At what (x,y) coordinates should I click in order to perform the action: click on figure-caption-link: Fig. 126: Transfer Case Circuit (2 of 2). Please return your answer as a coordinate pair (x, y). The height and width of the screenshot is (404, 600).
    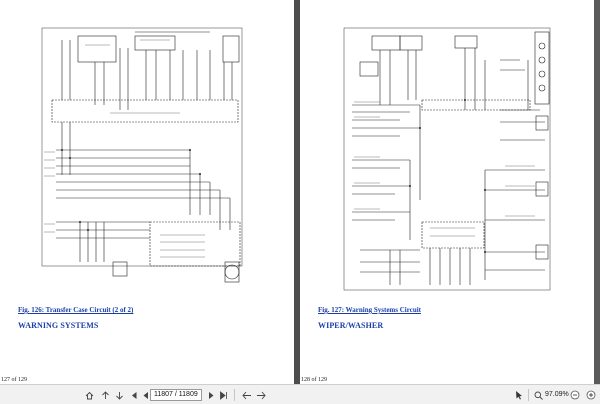
    Looking at the image, I should click on (75, 310).